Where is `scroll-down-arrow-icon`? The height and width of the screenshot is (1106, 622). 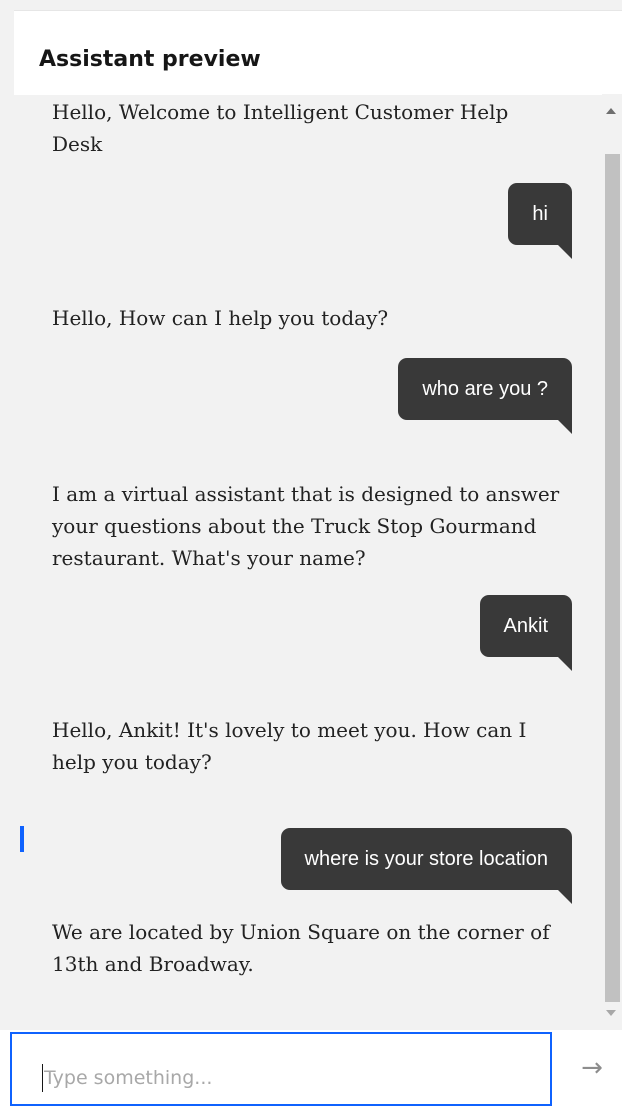
scroll-down-arrow-icon is located at coordinates (611, 1013).